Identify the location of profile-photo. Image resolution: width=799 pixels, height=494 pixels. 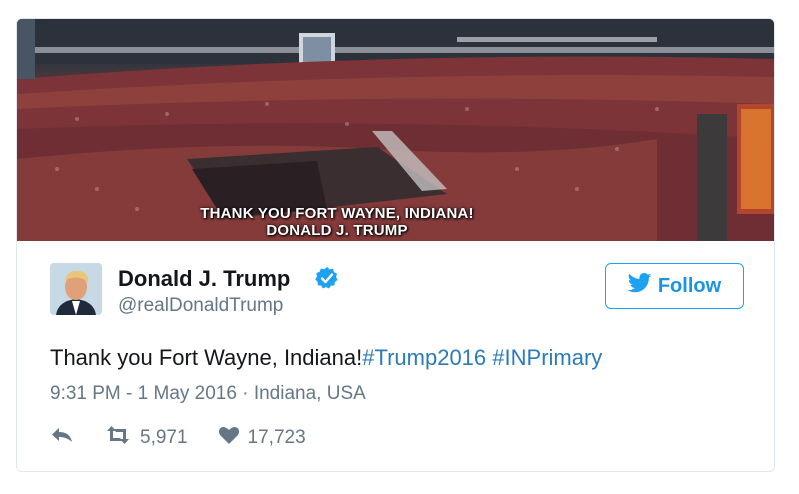
(76, 289).